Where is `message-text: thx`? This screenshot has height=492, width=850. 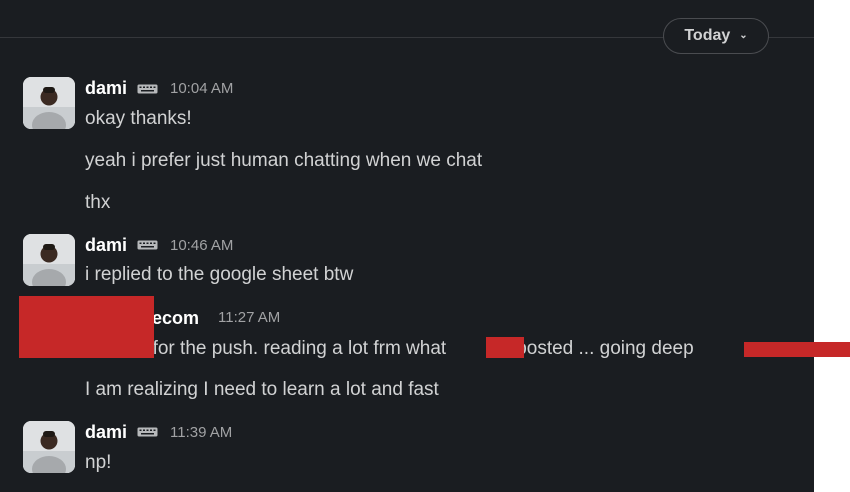 message-text: thx is located at coordinates (98, 202).